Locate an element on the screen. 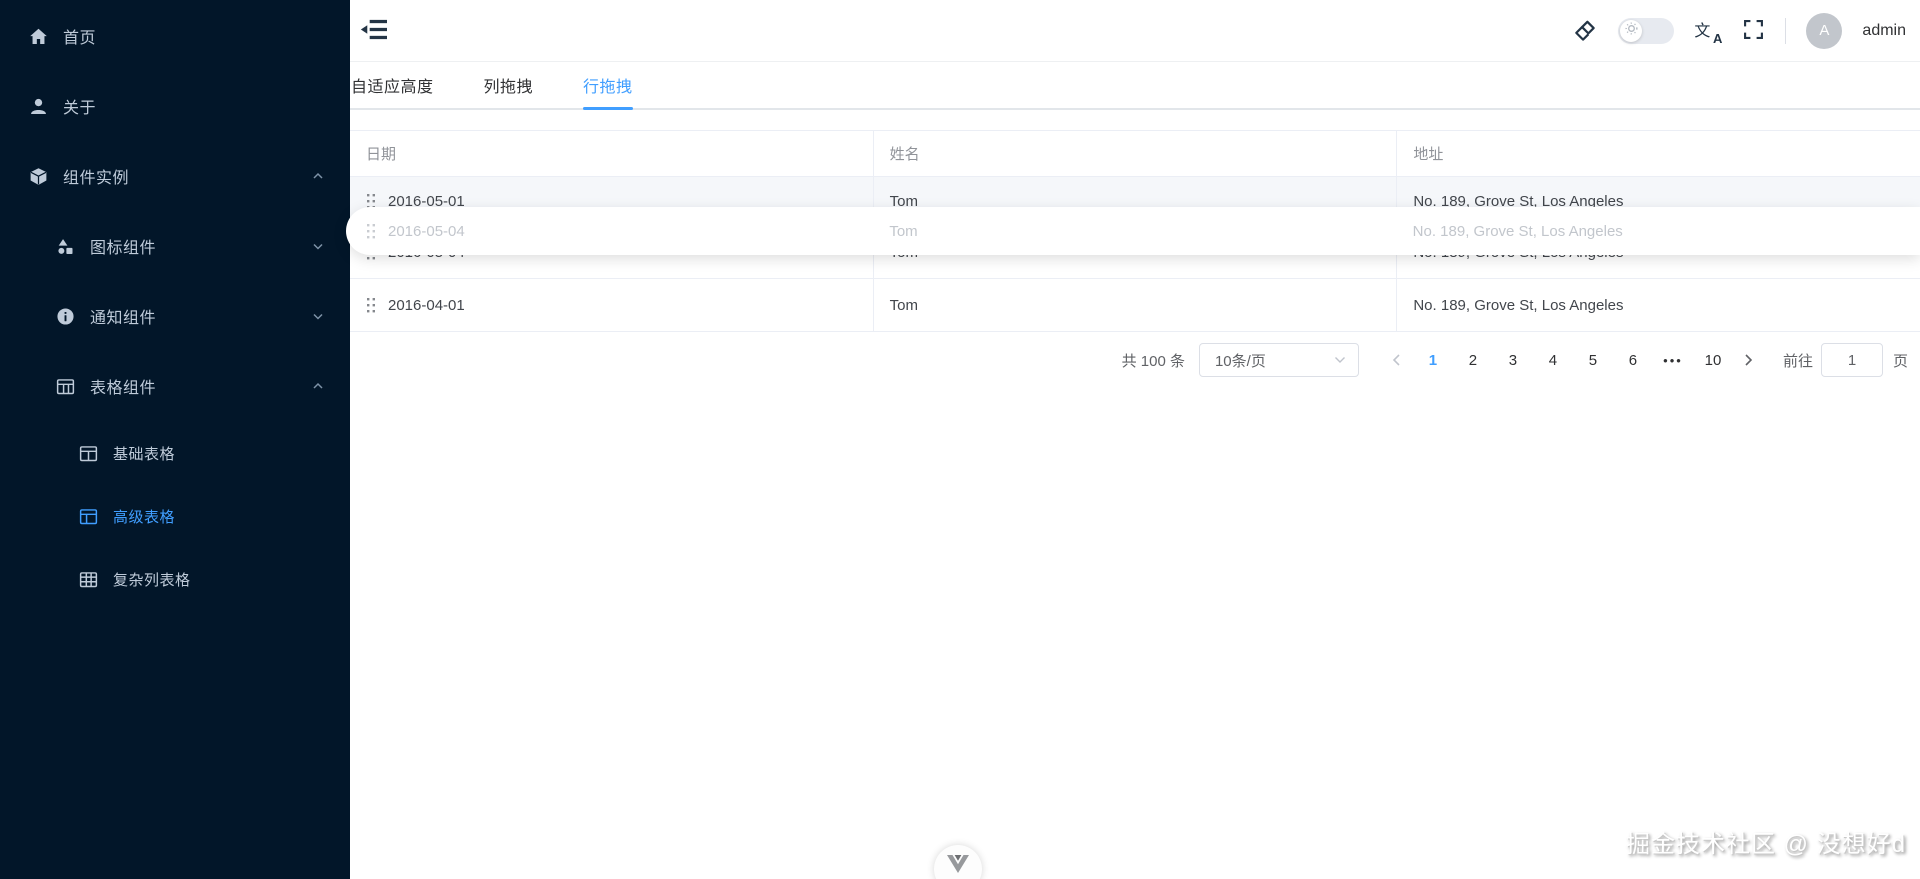  box-icon is located at coordinates (38, 176).